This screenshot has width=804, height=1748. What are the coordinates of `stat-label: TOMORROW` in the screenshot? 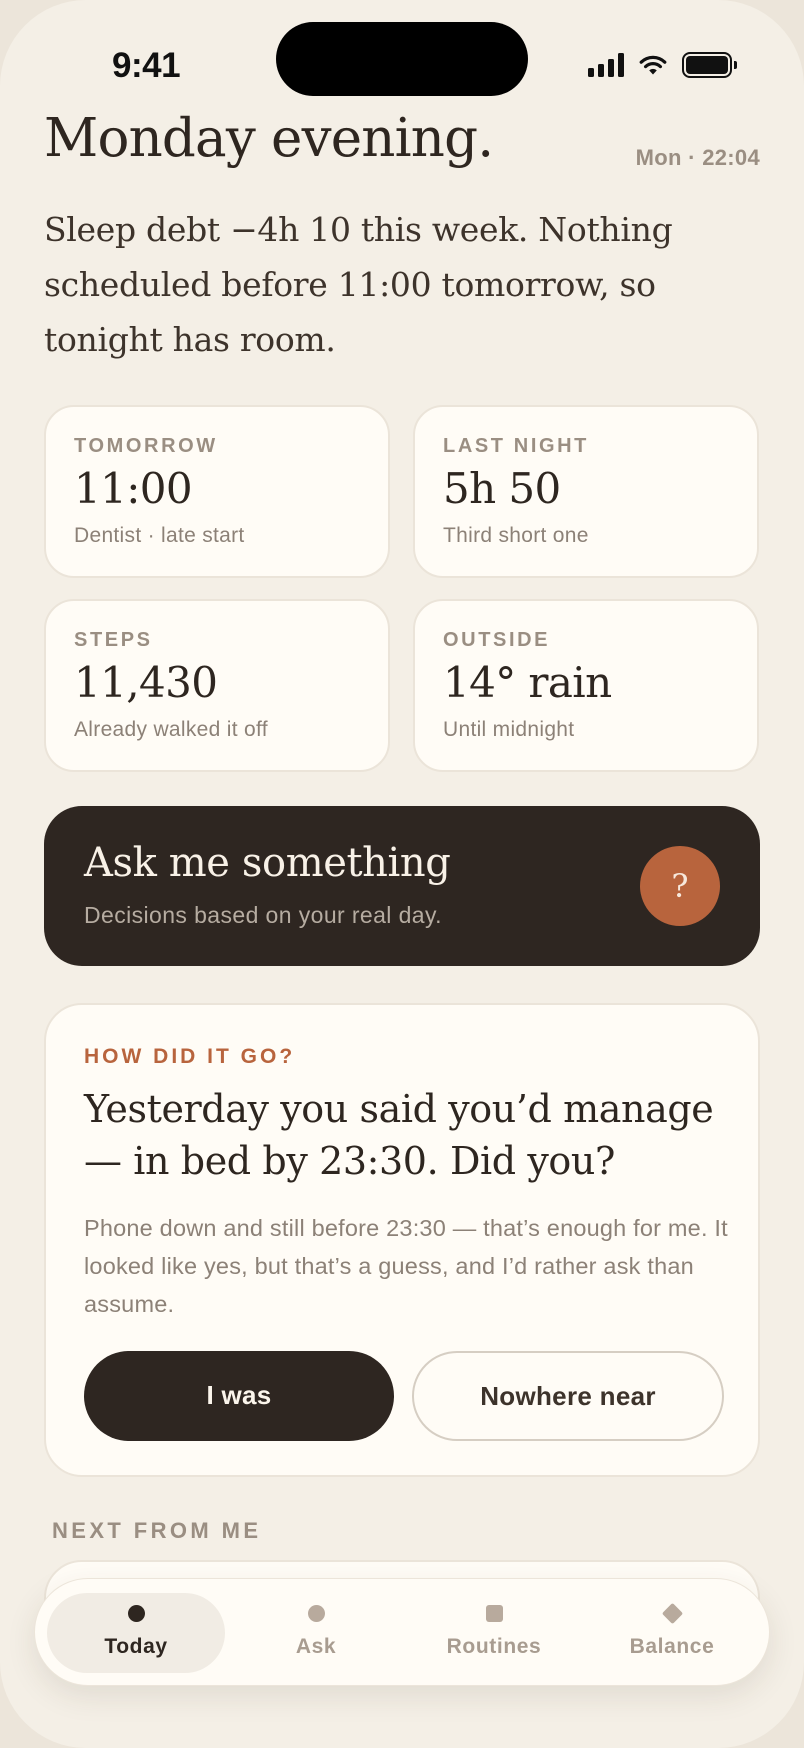 It's located at (146, 446).